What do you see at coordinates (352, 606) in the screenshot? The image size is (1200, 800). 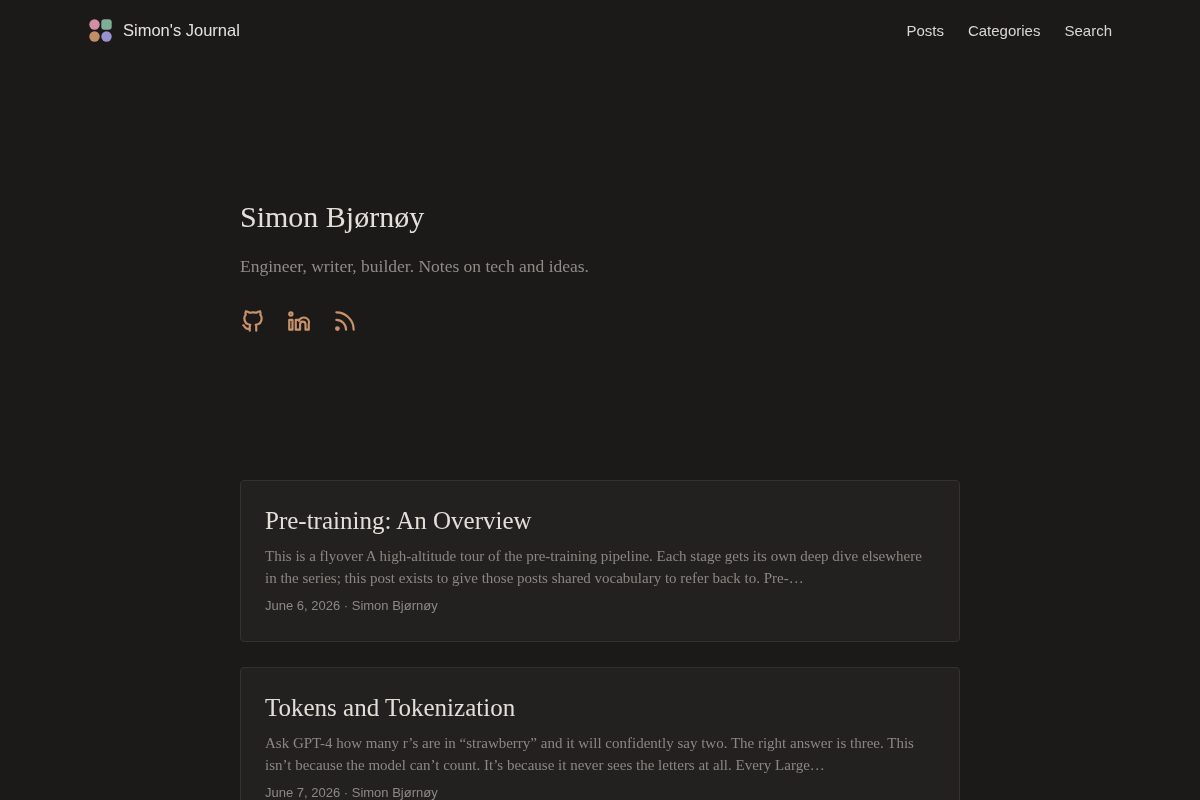 I see `post-meta: June 6, 2026 · Simon Bjørnøy` at bounding box center [352, 606].